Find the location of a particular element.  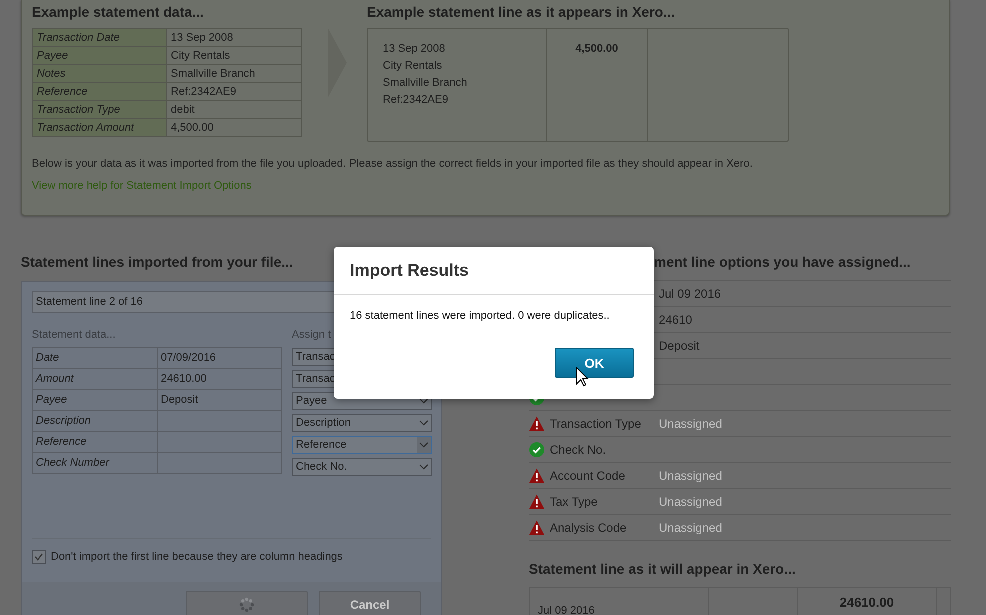

chevron-down-icon is located at coordinates (424, 445).